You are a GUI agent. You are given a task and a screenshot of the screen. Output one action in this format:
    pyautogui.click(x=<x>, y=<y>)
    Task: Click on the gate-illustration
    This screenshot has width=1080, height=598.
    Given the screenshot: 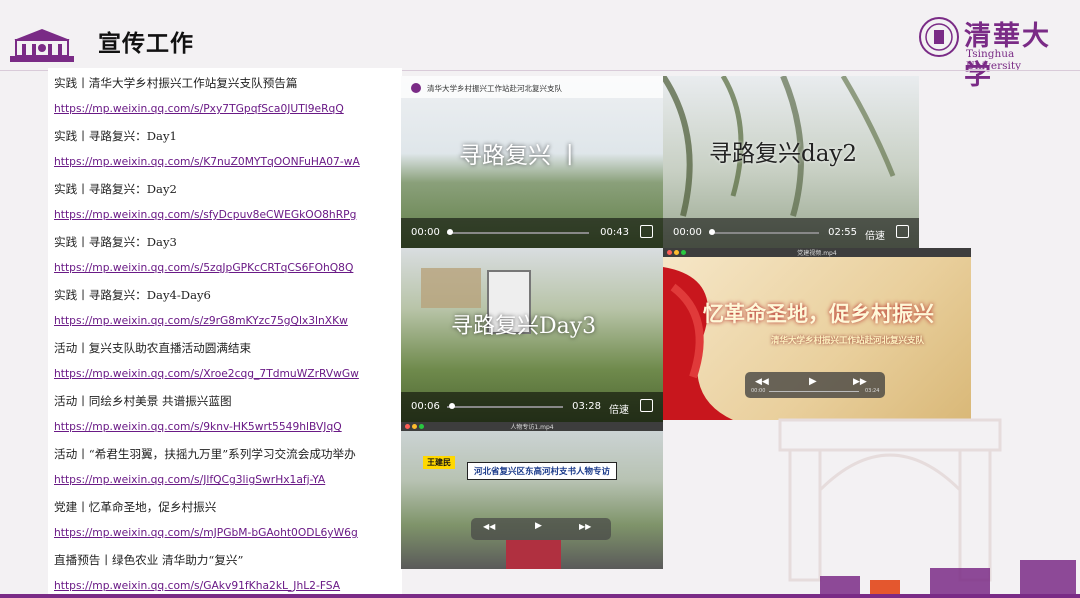 What is the action you would take?
    pyautogui.click(x=927, y=508)
    